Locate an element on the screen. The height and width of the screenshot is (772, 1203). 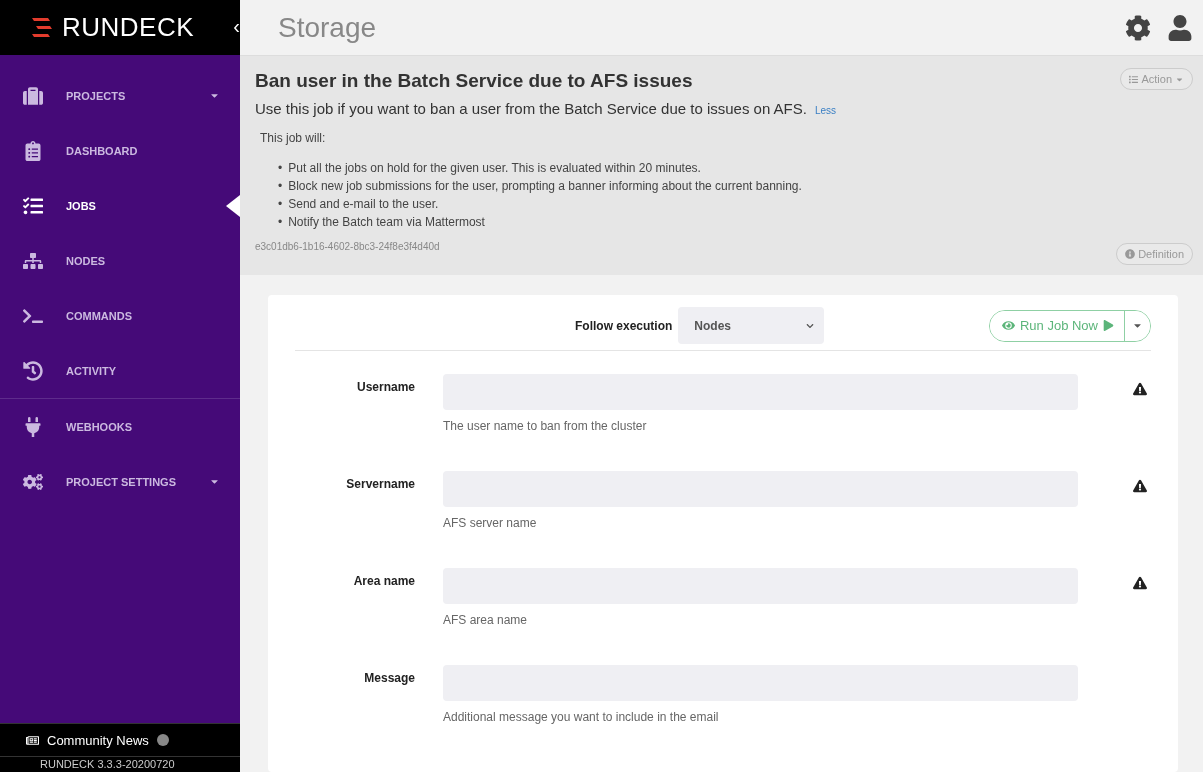
page-title: Storage is located at coordinates (328, 27).